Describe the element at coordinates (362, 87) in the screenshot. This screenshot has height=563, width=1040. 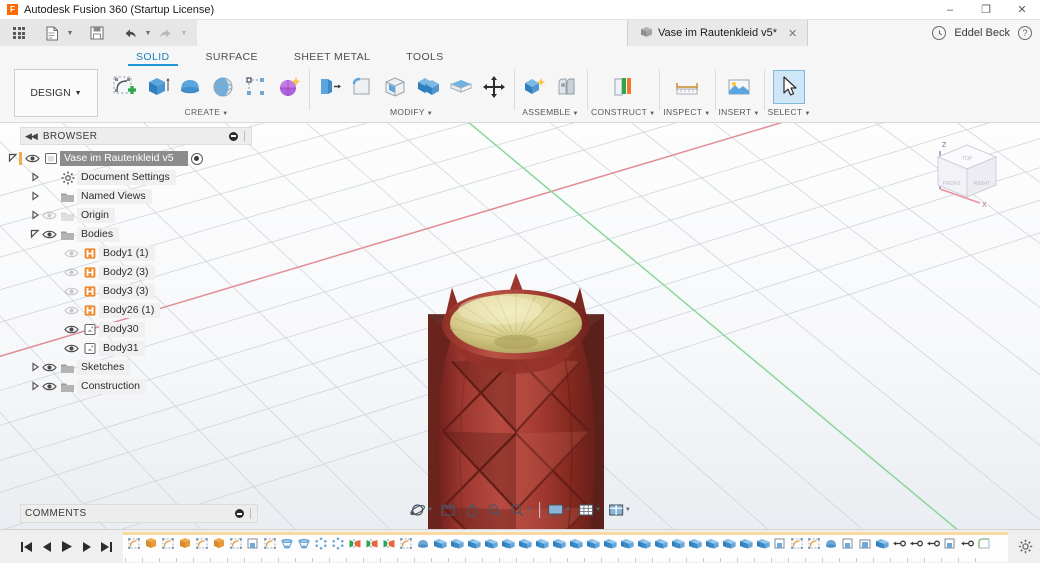
I see `fillet-icon` at that location.